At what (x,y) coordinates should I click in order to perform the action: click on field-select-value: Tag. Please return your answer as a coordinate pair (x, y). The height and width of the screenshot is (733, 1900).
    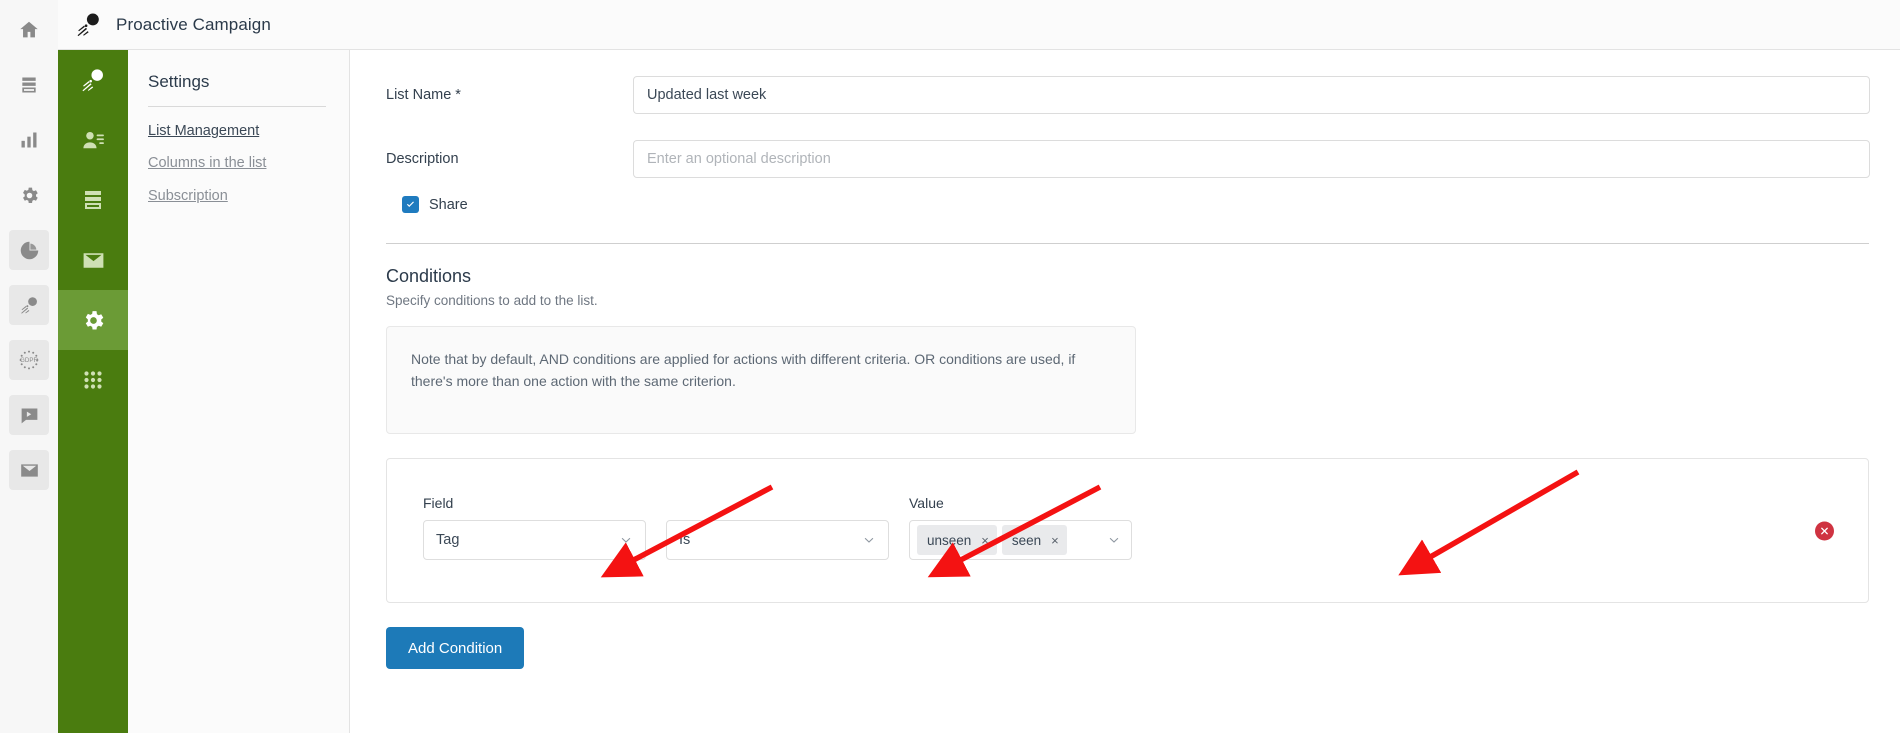
    Looking at the image, I should click on (448, 540).